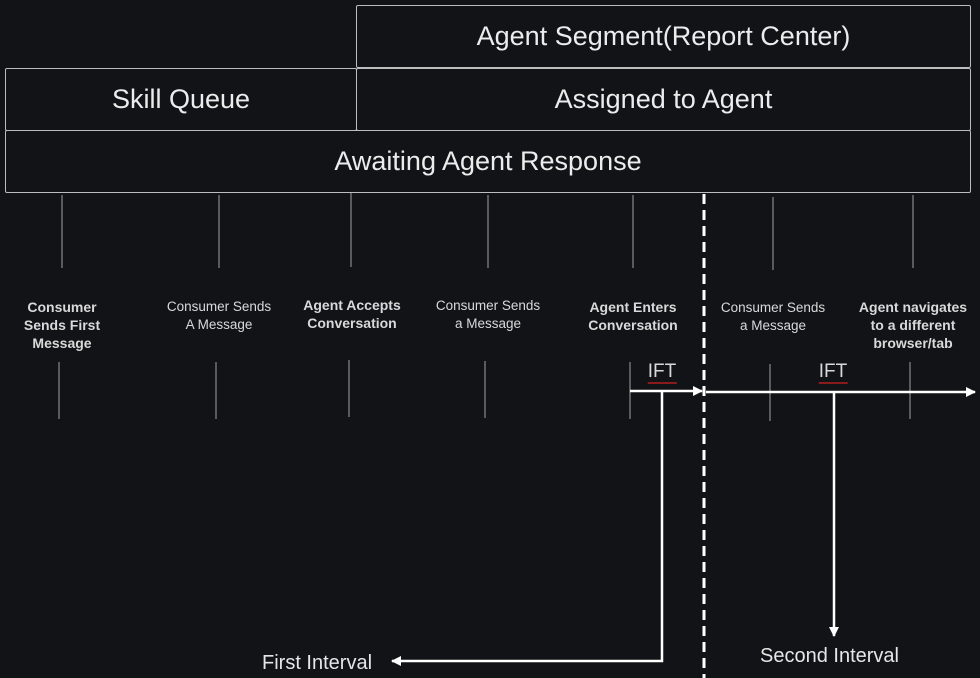 Image resolution: width=980 pixels, height=678 pixels. I want to click on event-label: Agent navigates to a different browser/tab, so click(913, 325).